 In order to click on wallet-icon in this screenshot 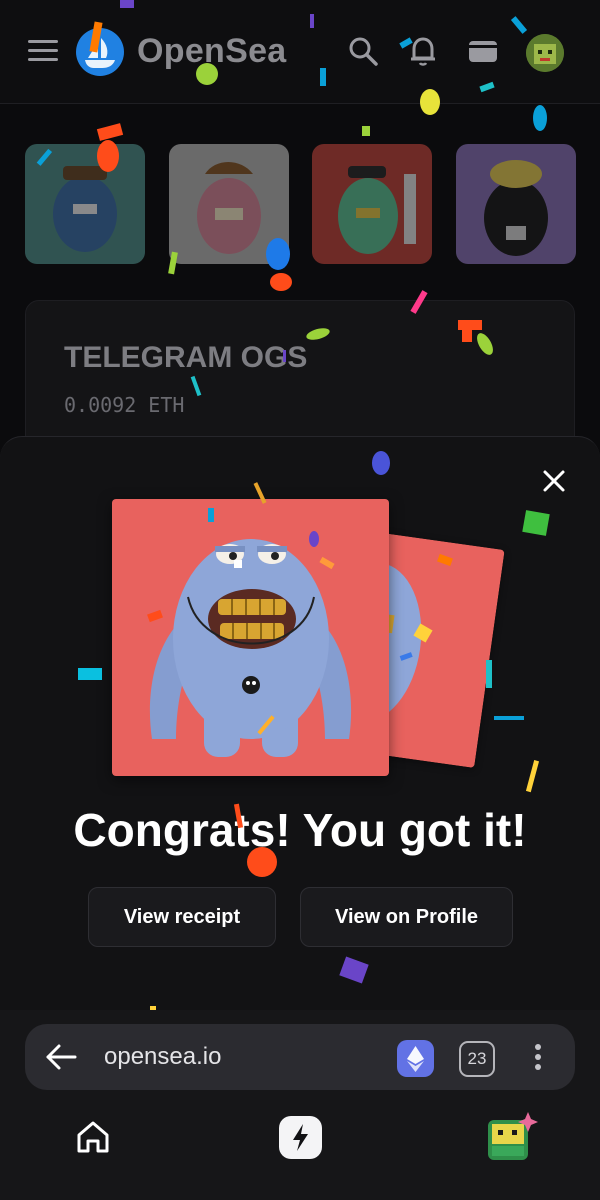, I will do `click(483, 51)`.